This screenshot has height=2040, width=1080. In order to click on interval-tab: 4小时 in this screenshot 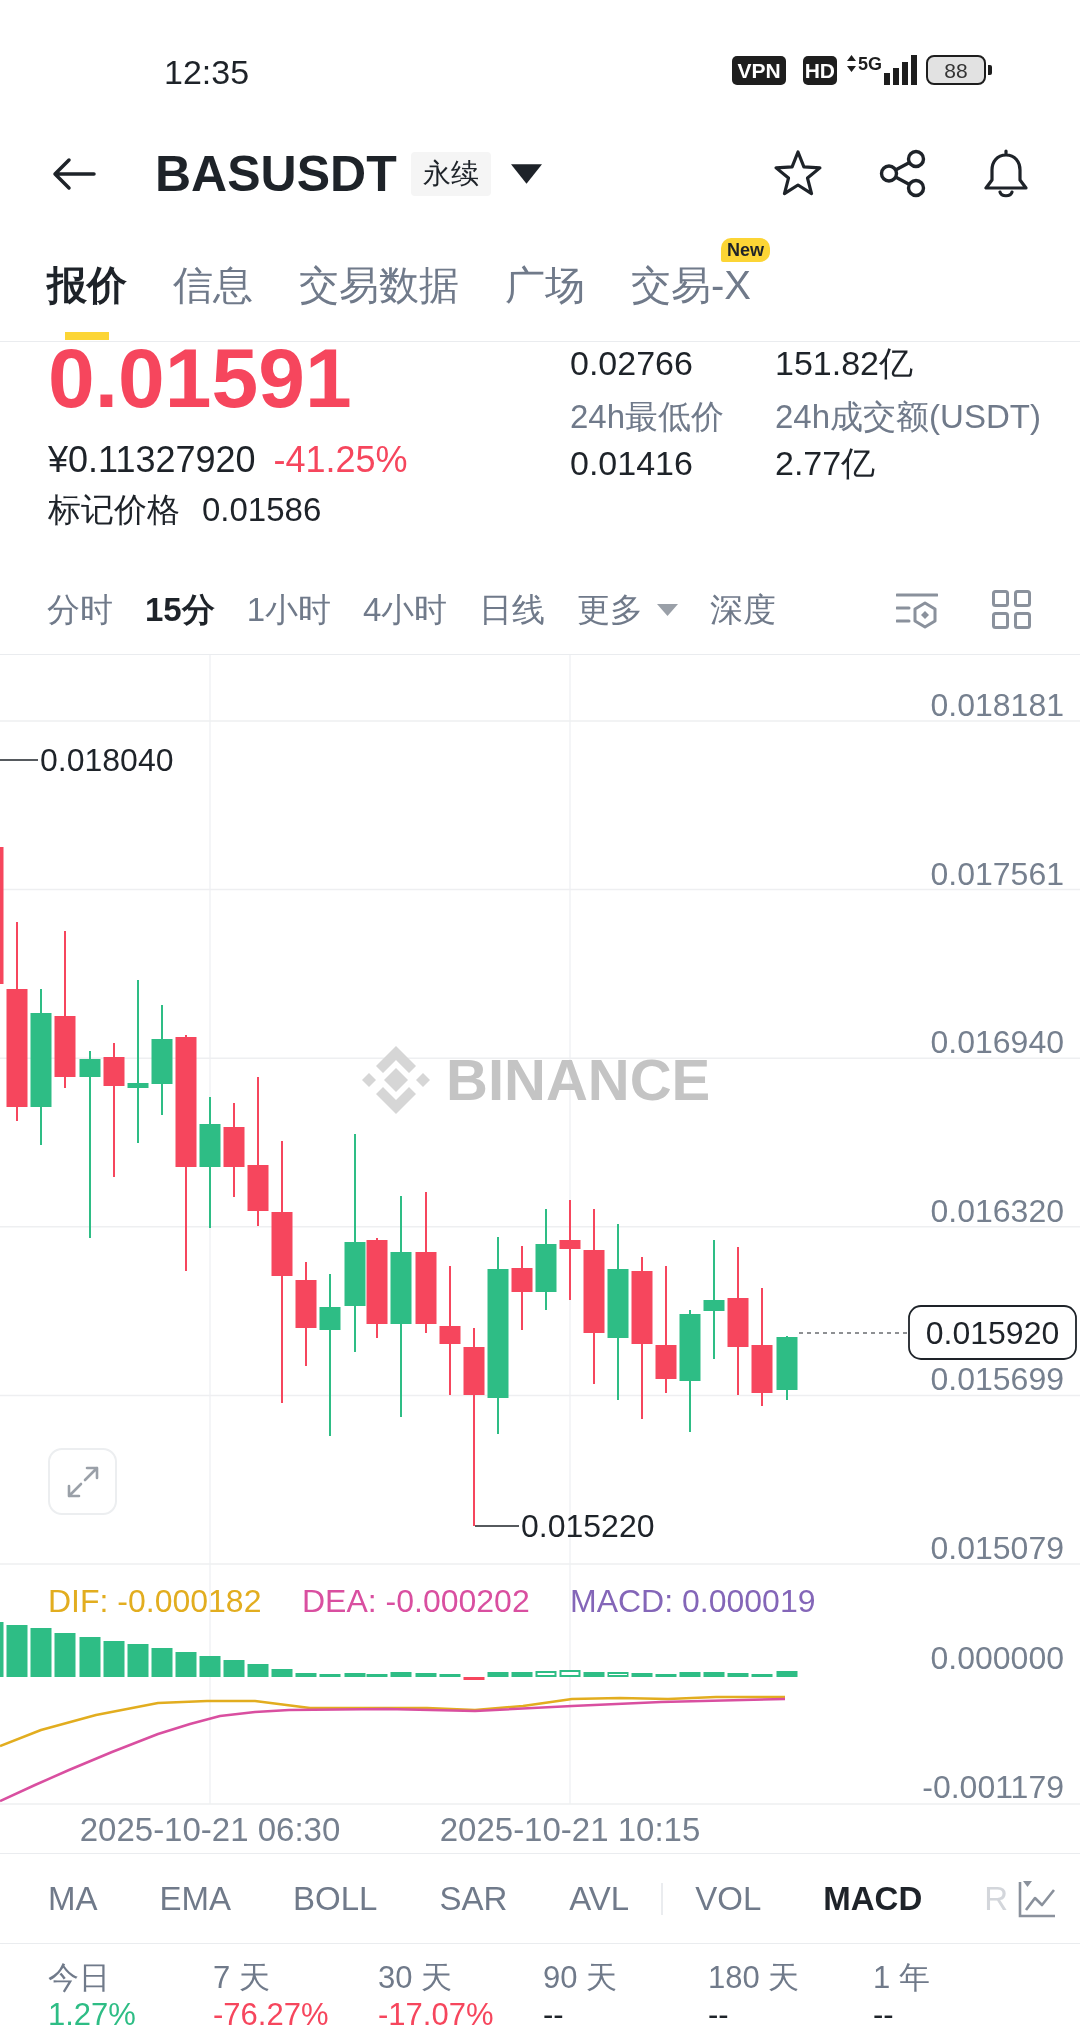, I will do `click(405, 609)`.